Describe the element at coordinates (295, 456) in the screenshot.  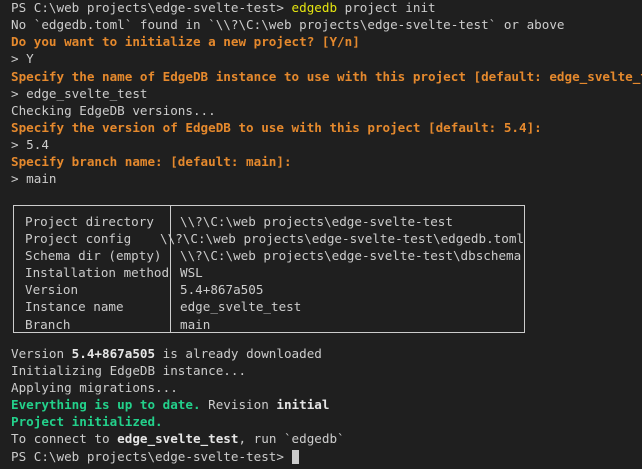
I see `cursor` at that location.